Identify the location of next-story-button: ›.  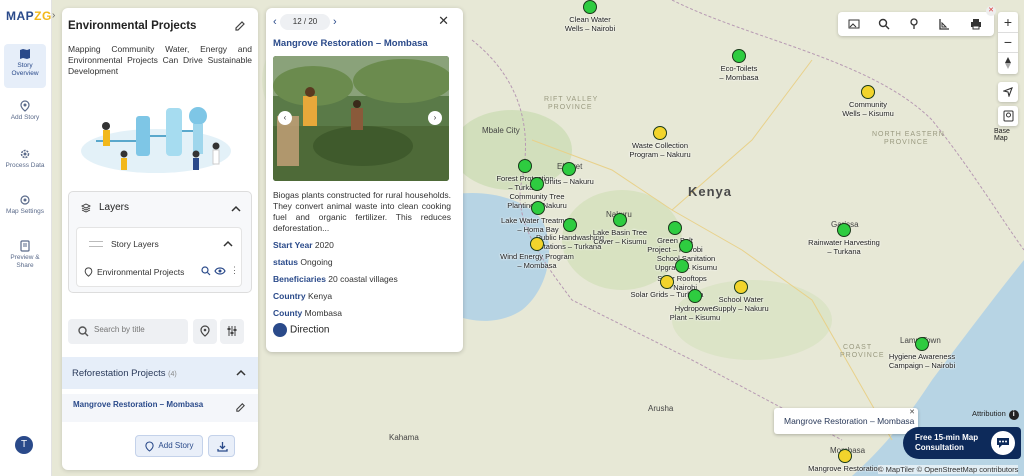
(335, 22).